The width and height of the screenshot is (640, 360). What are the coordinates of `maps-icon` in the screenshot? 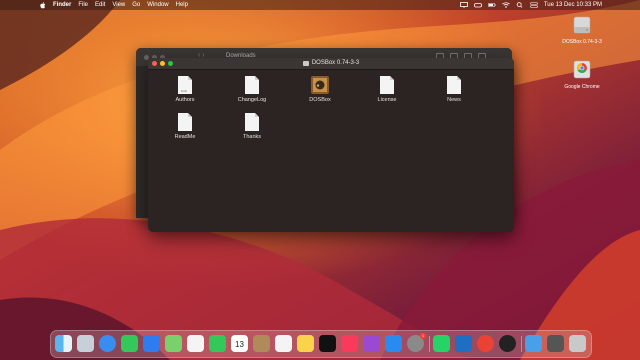 It's located at (173, 343).